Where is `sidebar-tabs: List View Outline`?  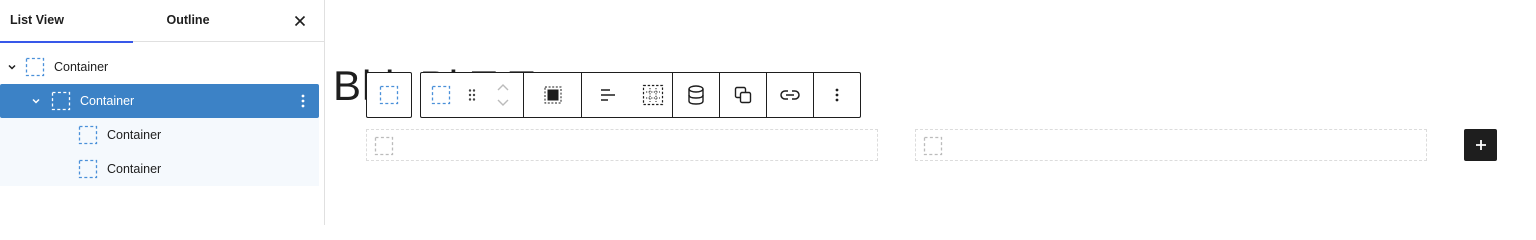 sidebar-tabs: List View Outline is located at coordinates (162, 21).